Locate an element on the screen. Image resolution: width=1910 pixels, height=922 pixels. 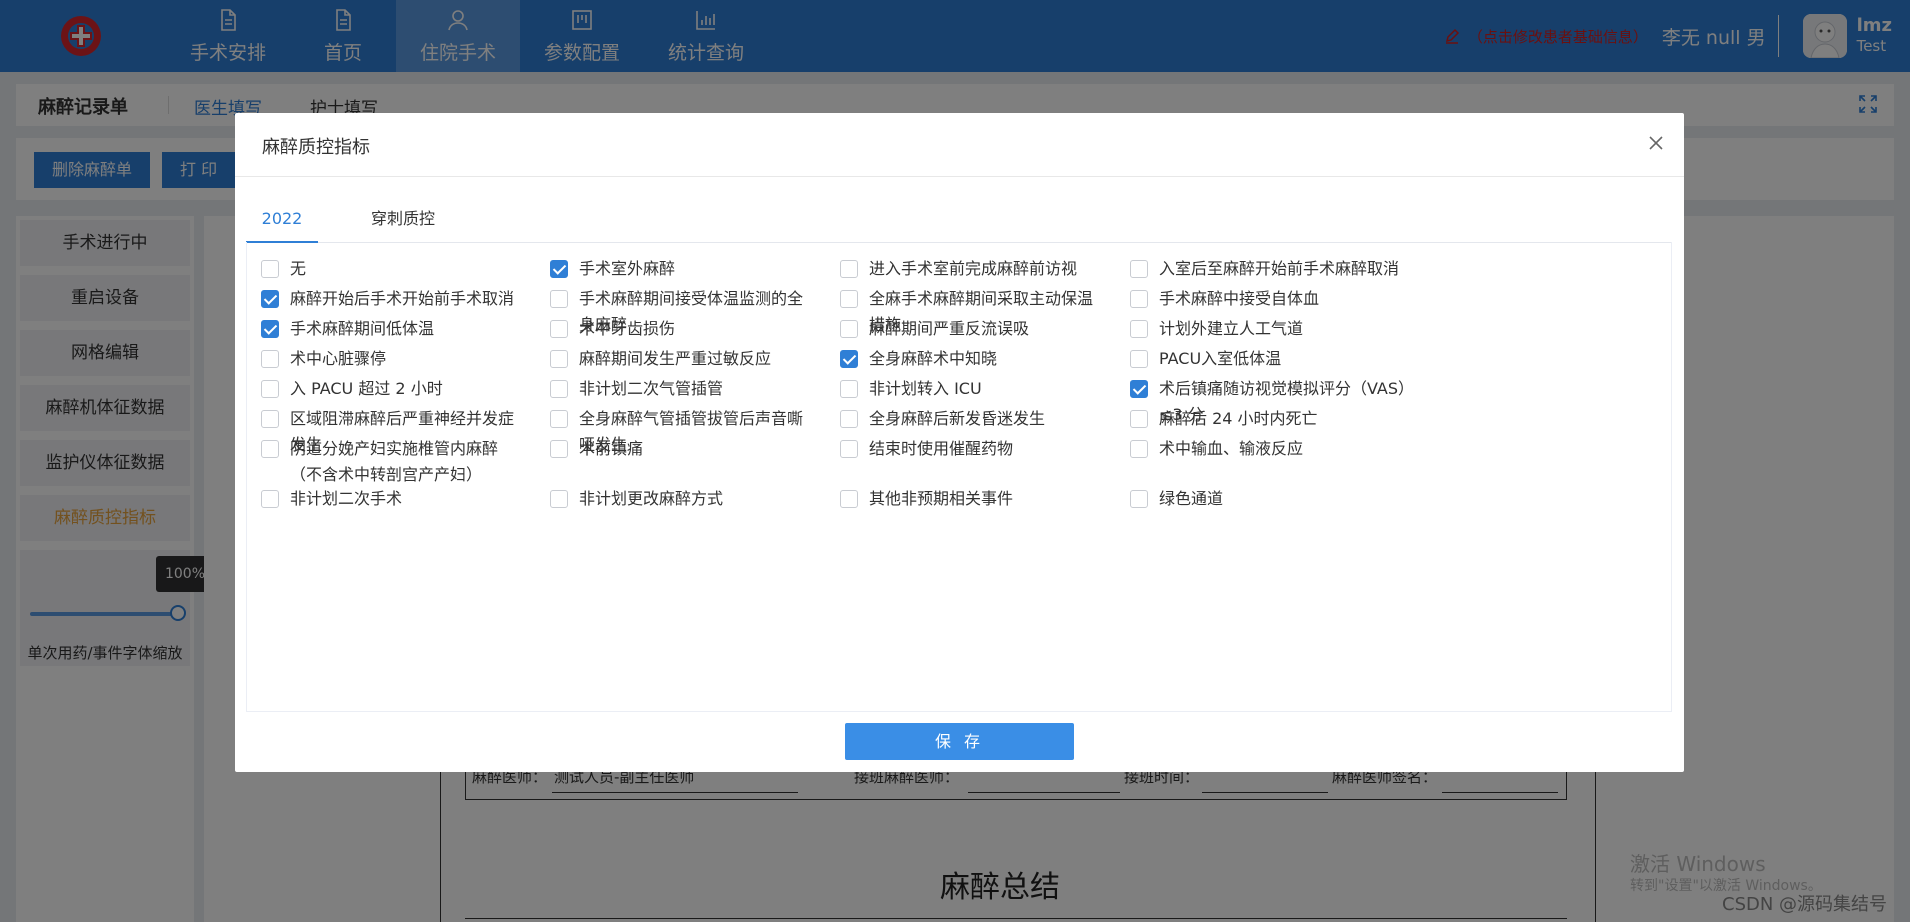
checkbox-label: 其他非预期相关事件 is located at coordinates (941, 498).